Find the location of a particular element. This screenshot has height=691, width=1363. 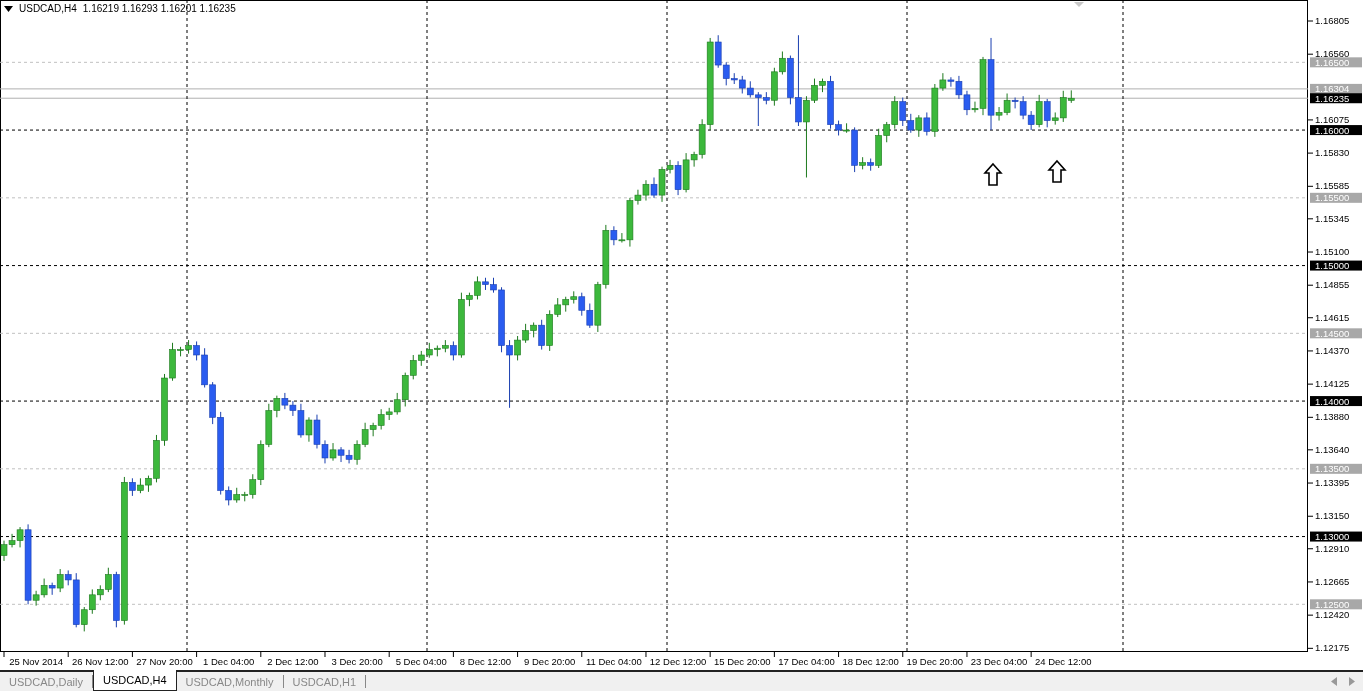

price-axis-label: 1.15345 is located at coordinates (1332, 218).